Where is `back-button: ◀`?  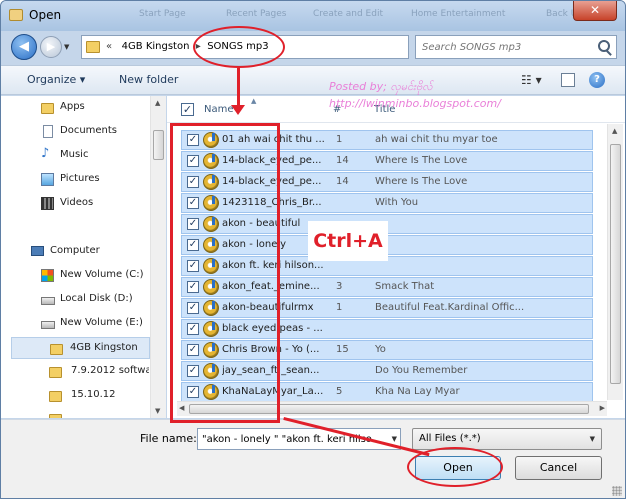
back-button: ◀ is located at coordinates (24, 47).